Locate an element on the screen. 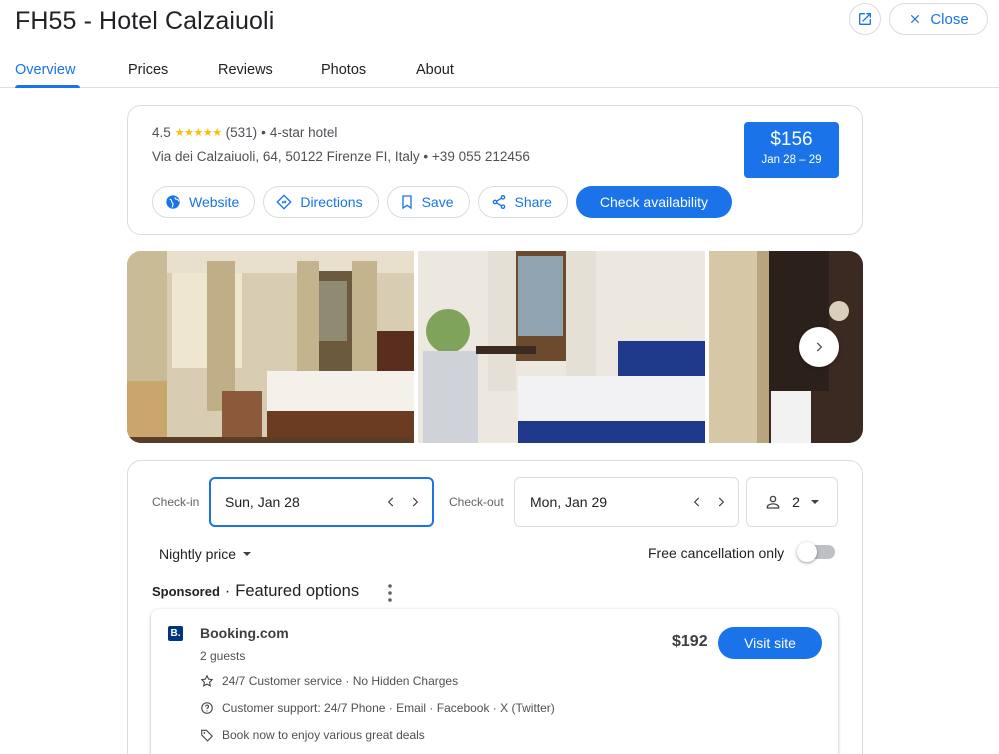 This screenshot has height=754, width=999. save-button: Save is located at coordinates (428, 202).